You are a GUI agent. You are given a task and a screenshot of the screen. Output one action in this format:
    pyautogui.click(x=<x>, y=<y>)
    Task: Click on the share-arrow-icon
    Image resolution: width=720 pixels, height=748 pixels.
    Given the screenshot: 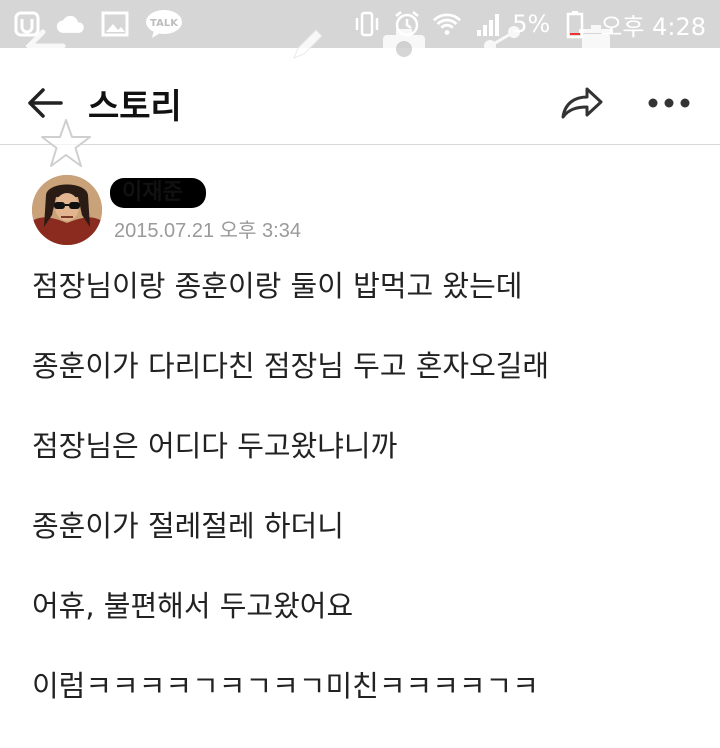 What is the action you would take?
    pyautogui.click(x=582, y=103)
    